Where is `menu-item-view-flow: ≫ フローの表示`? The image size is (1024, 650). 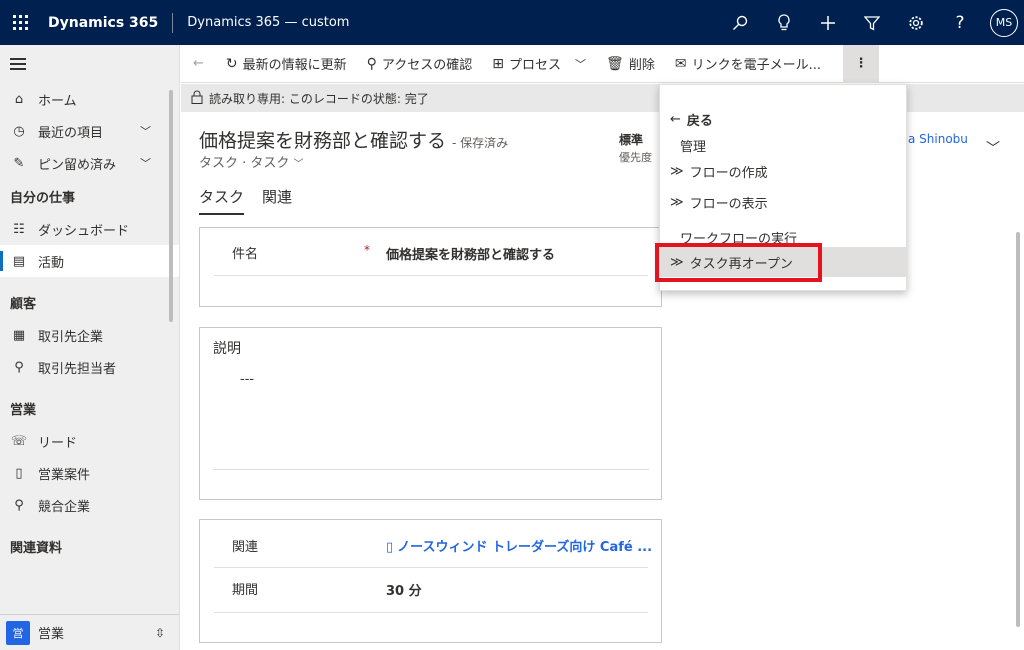 menu-item-view-flow: ≫ フローの表示 is located at coordinates (783, 202).